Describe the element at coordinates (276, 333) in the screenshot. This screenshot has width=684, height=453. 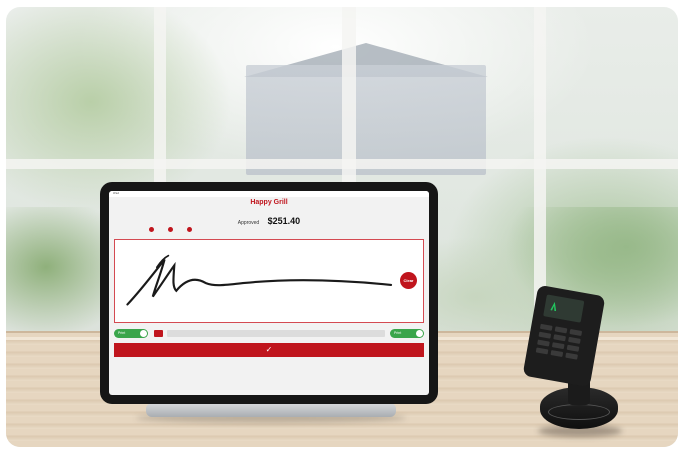
I see `memo-field` at that location.